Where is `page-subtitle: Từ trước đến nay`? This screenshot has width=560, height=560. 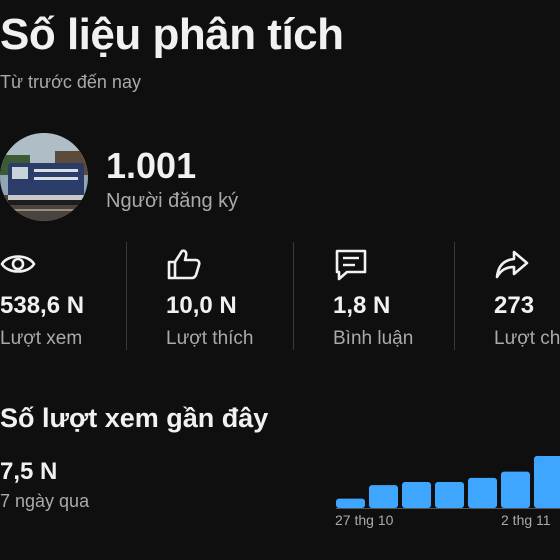
page-subtitle: Từ trước đến nay is located at coordinates (70, 82).